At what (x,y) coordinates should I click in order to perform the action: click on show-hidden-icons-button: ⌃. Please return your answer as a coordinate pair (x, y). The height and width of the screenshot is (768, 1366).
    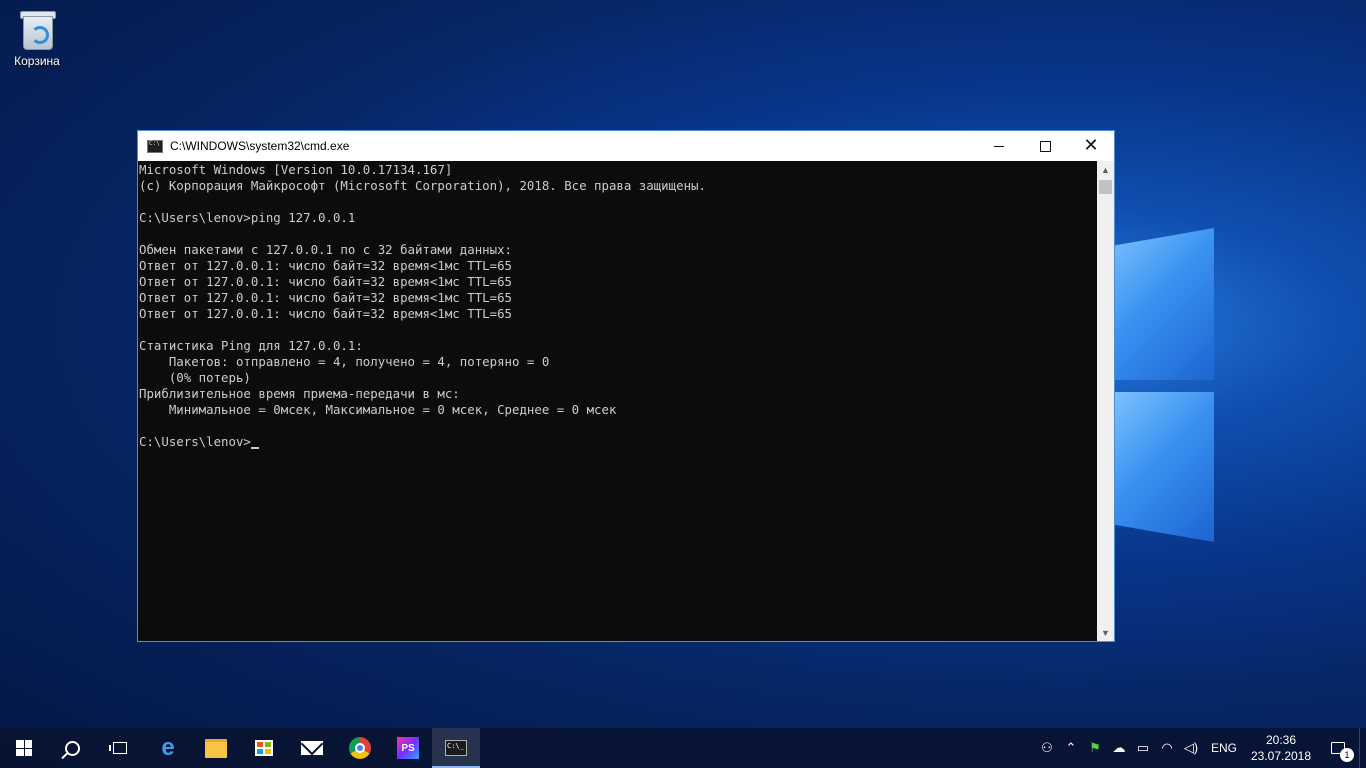
    Looking at the image, I should click on (1071, 748).